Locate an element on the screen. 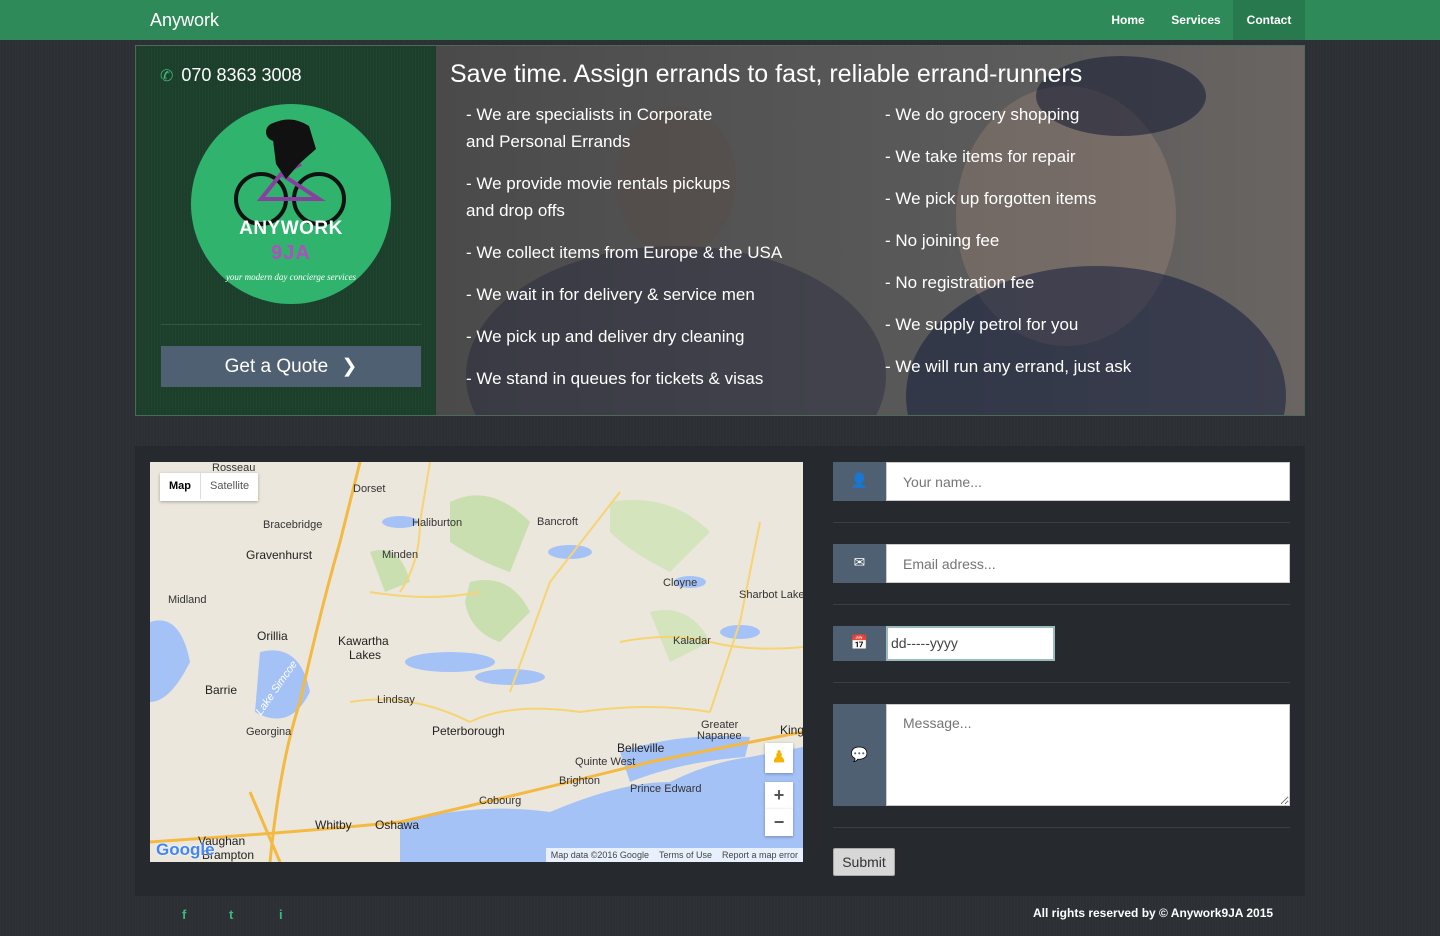 Image resolution: width=1440 pixels, height=936 pixels. calendar-icon: 📅 is located at coordinates (859, 643).